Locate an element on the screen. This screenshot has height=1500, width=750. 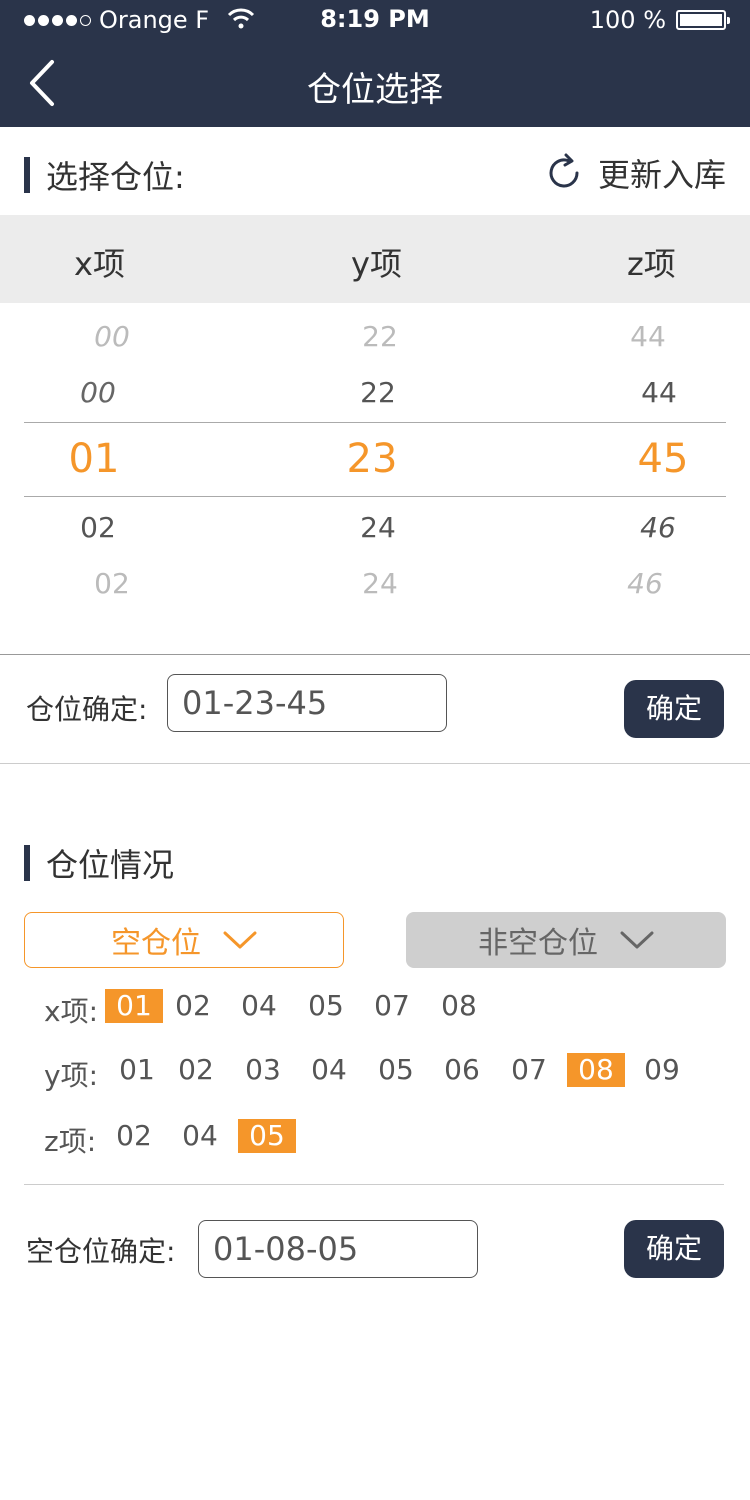
refresh-icon is located at coordinates (564, 170).